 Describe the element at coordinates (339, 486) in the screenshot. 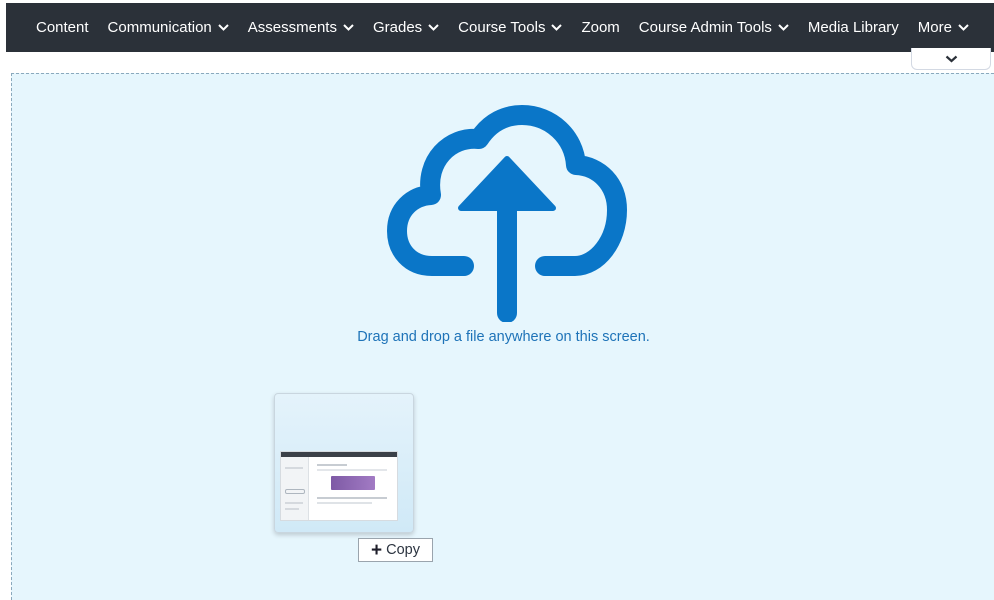

I see `file-thumbnail` at that location.